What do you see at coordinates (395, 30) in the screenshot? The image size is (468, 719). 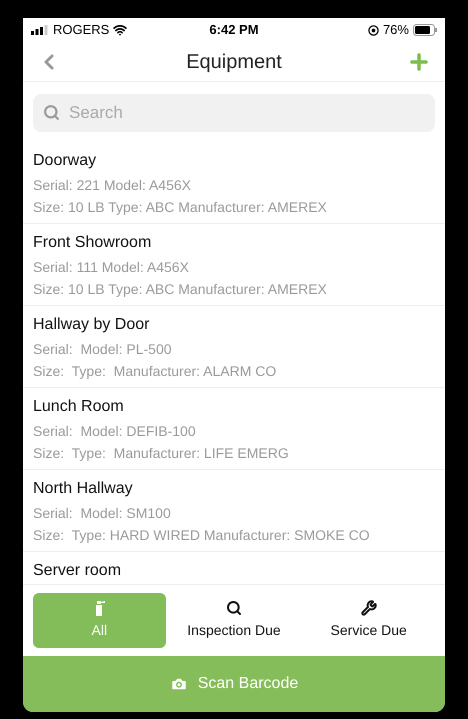 I see `battery-percent: 76%` at bounding box center [395, 30].